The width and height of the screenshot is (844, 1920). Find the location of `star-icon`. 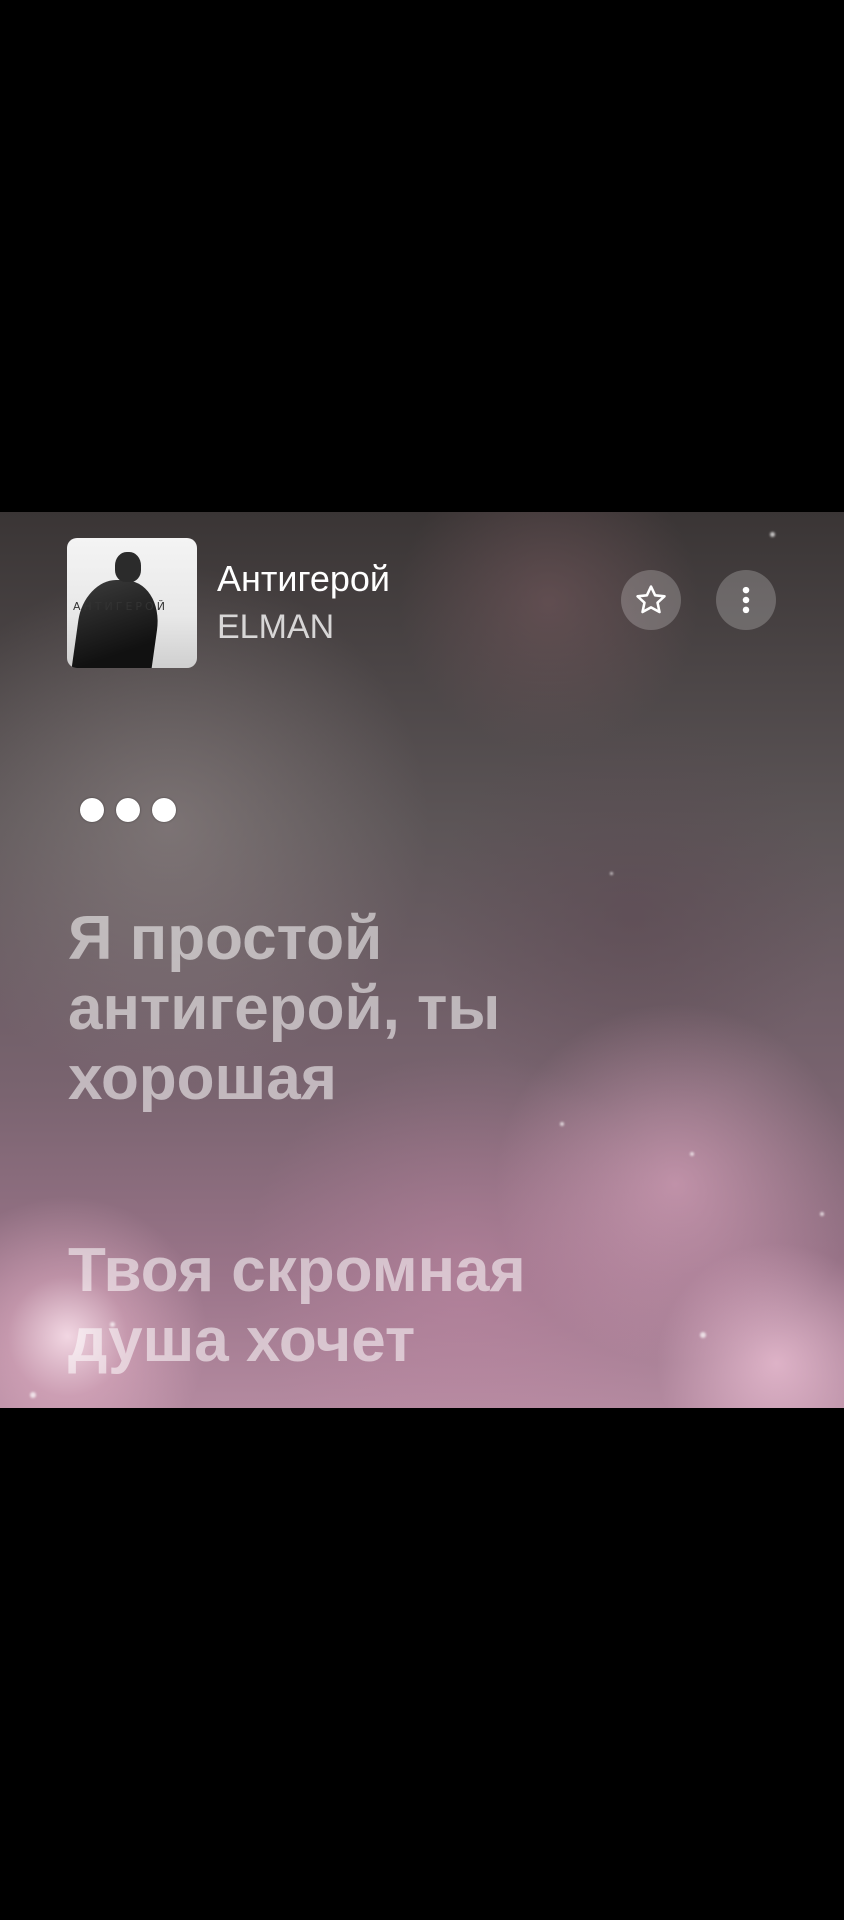

star-icon is located at coordinates (651, 599).